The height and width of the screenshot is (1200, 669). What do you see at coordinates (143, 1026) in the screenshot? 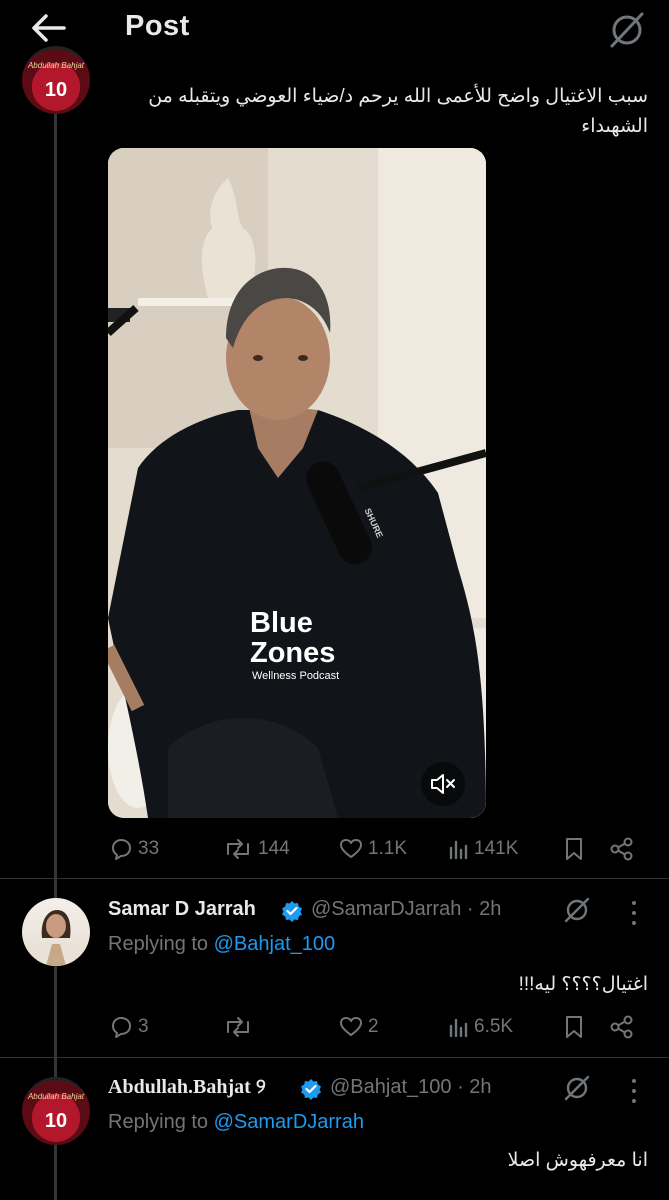
I see `reply-count: 3` at bounding box center [143, 1026].